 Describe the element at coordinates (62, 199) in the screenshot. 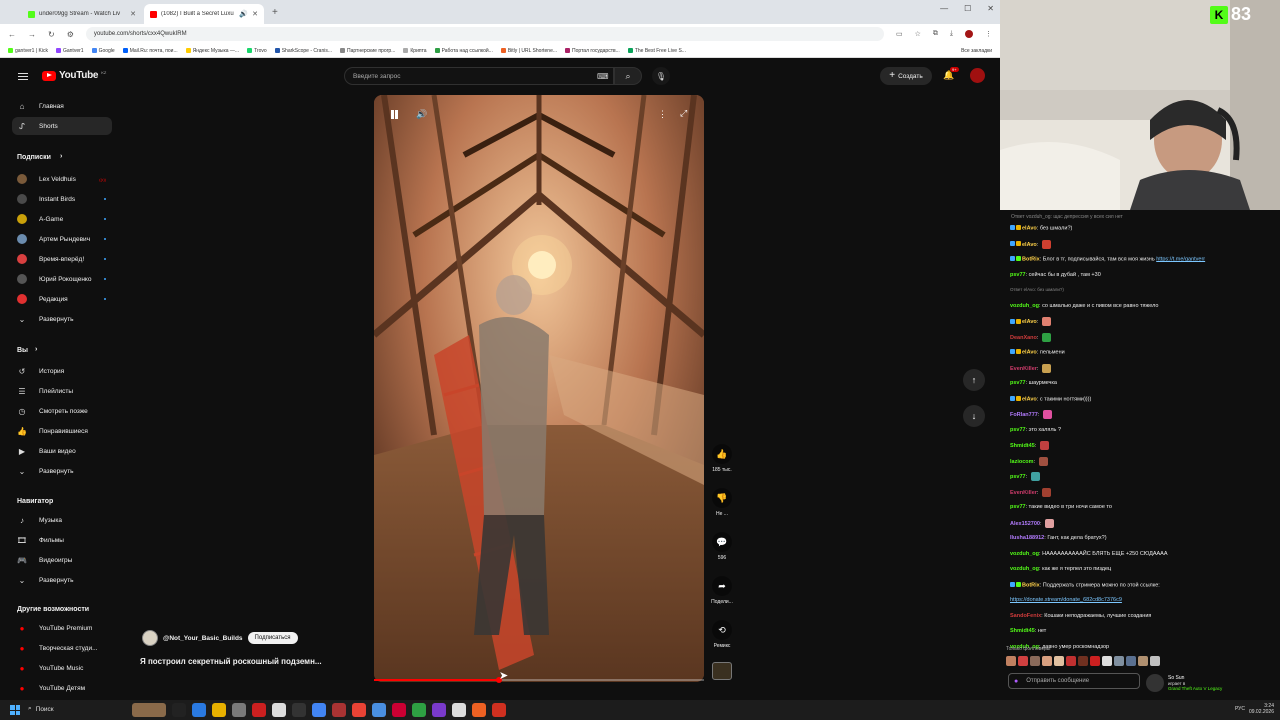

I see `sidebar-subscription: Instant Birds` at that location.